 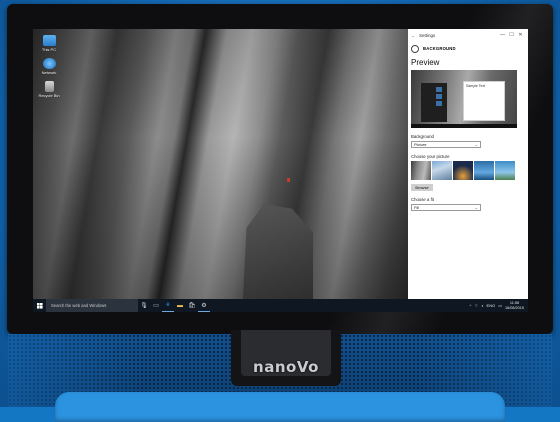 What do you see at coordinates (280, 407) in the screenshot?
I see `monitor-base` at bounding box center [280, 407].